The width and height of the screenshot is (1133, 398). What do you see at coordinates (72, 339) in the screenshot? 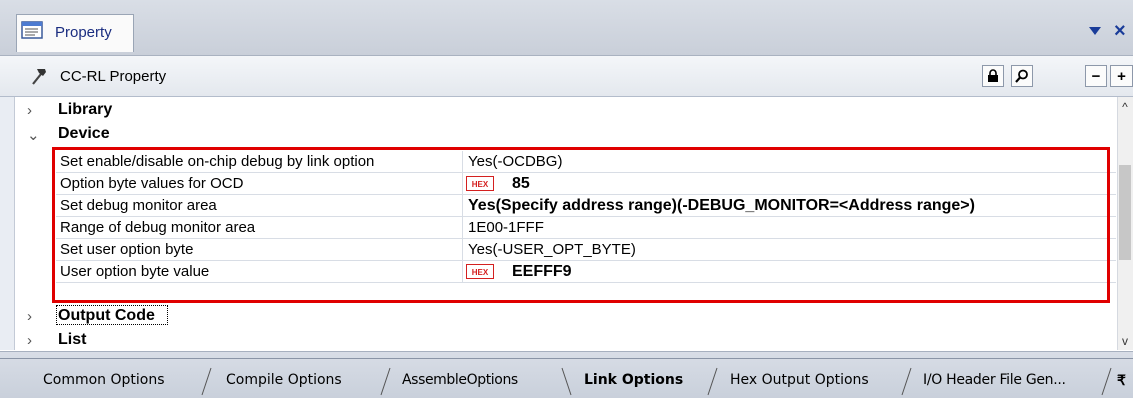
I see `category-label: List` at bounding box center [72, 339].